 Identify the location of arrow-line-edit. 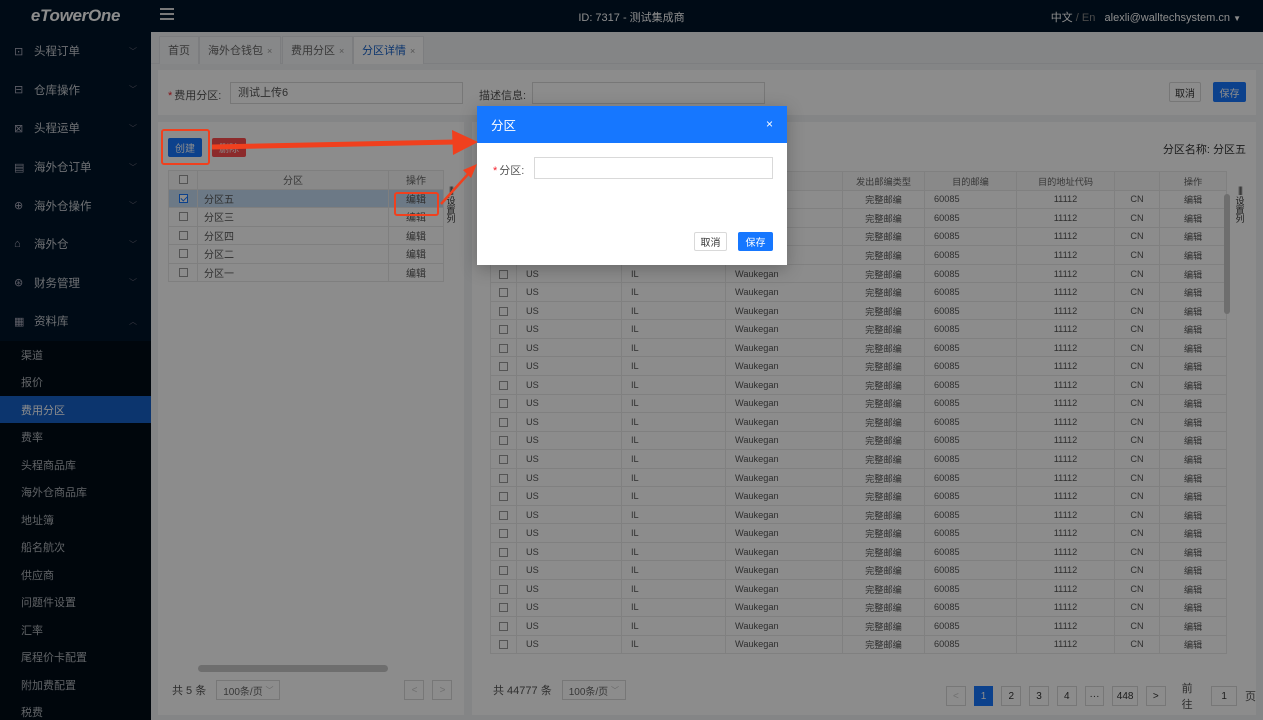
(455, 188).